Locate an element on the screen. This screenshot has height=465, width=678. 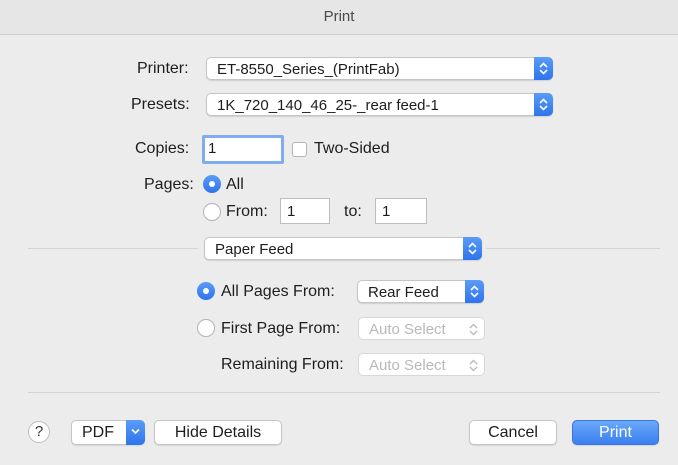
presets-select: 1K_720_140_46_25-_rear feed-1 is located at coordinates (379, 104).